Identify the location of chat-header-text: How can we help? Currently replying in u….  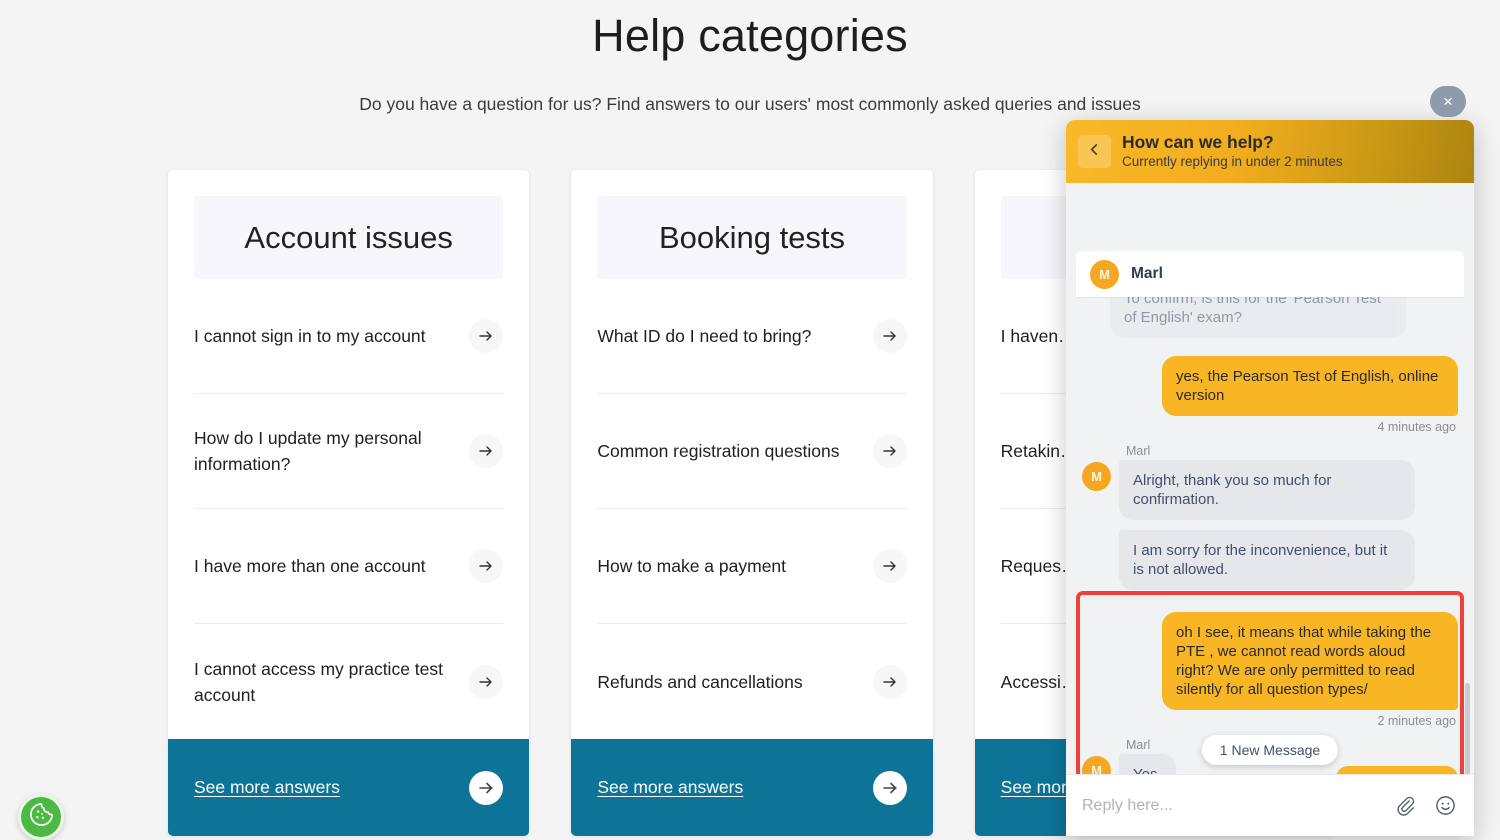
(1232, 151).